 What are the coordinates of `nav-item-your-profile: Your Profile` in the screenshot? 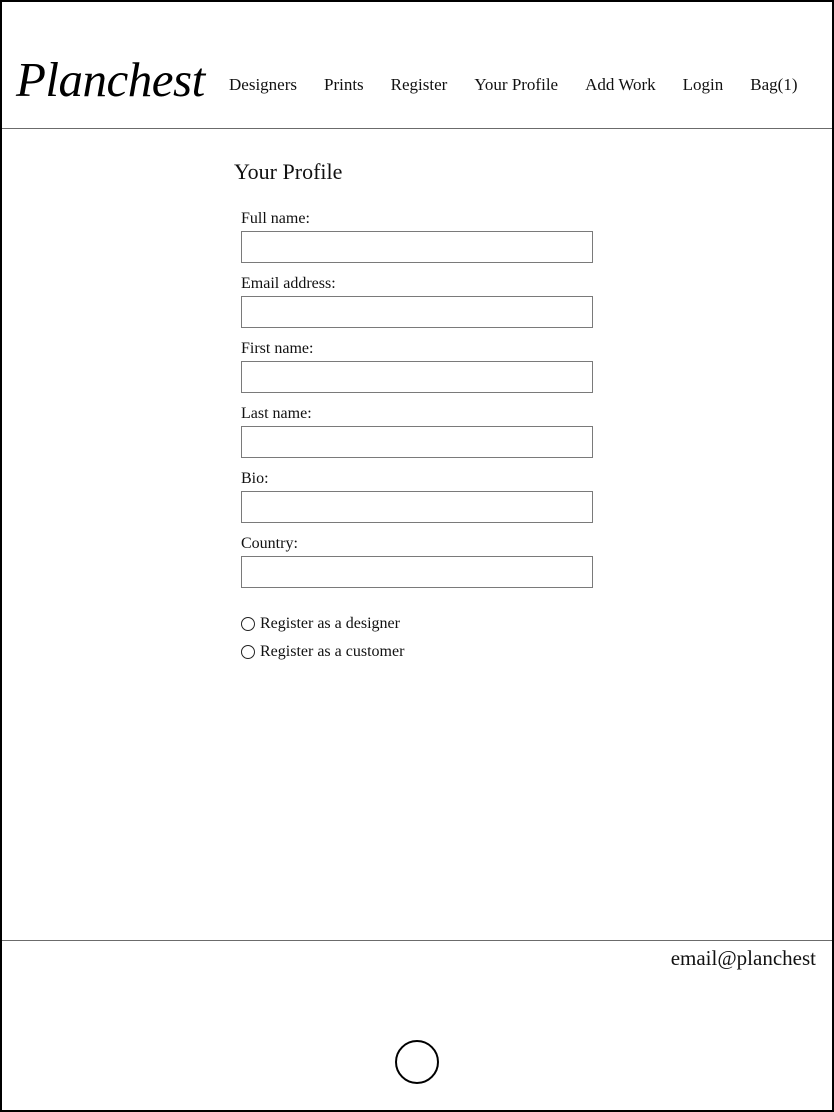 It's located at (516, 85).